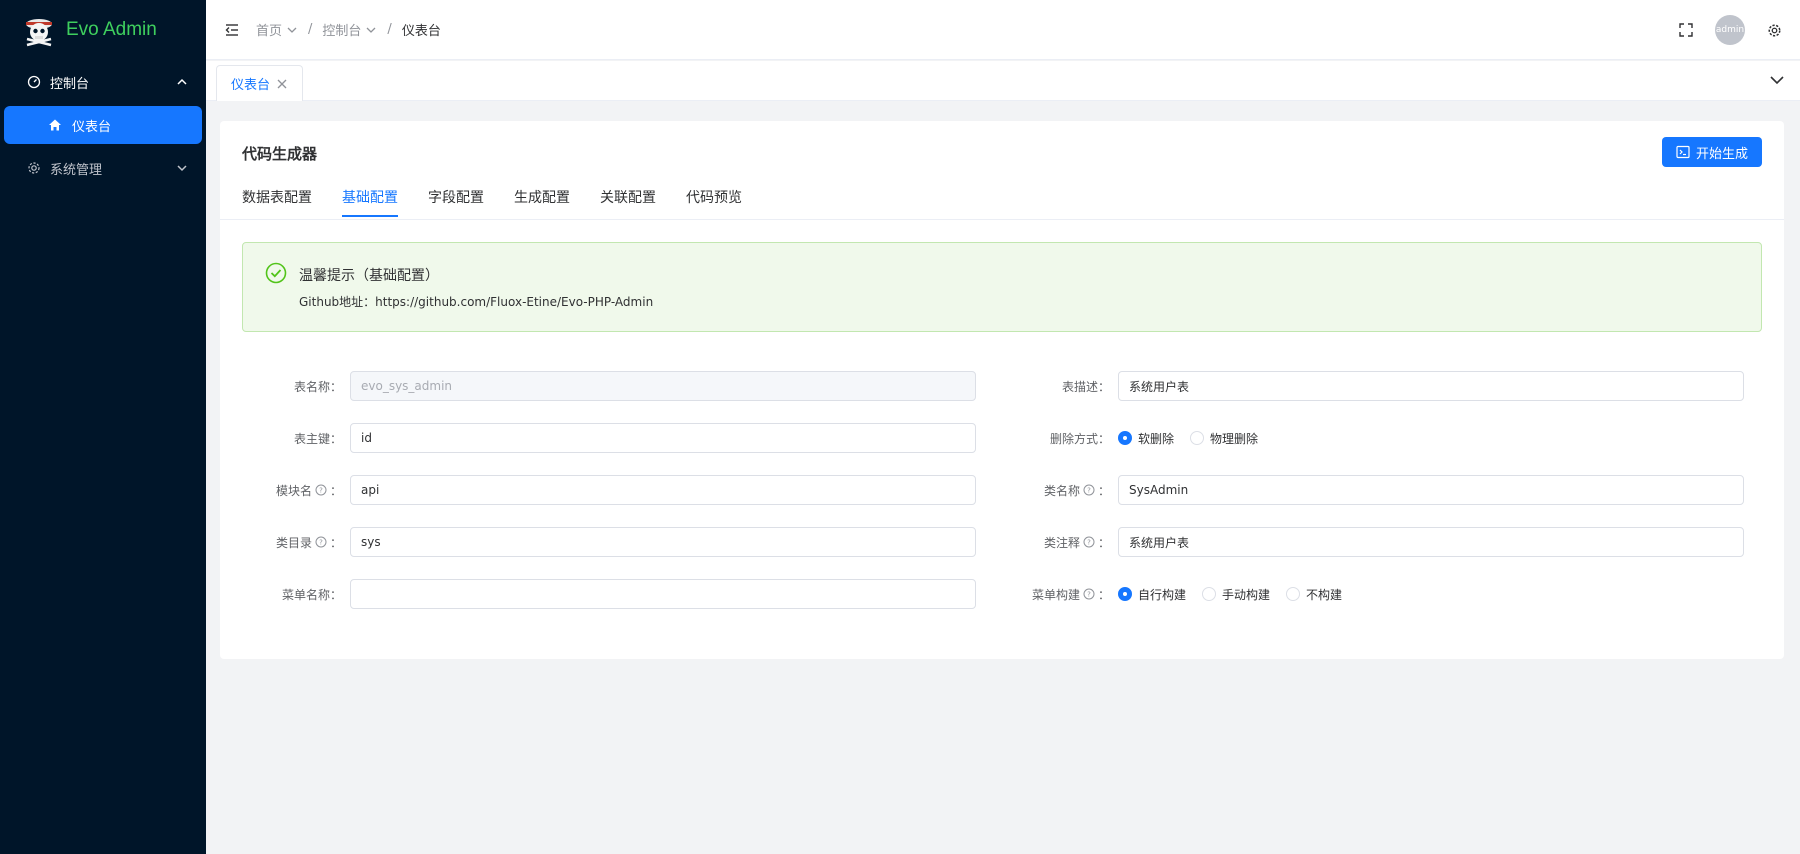 Image resolution: width=1800 pixels, height=854 pixels. I want to click on field-label-text: 菜单构建, so click(1055, 594).